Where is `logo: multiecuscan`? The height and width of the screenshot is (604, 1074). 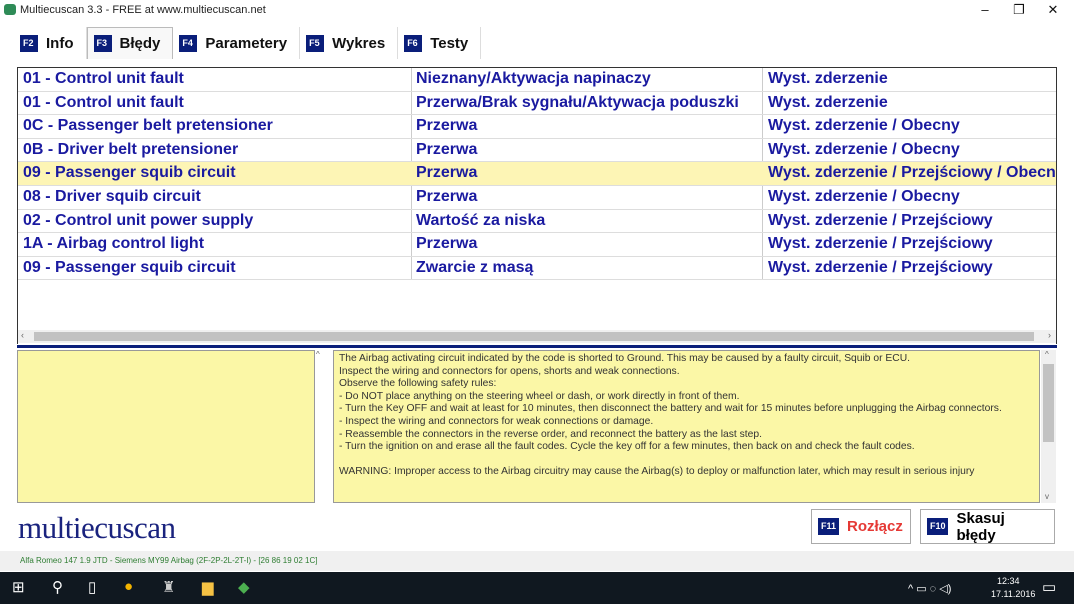 logo: multiecuscan is located at coordinates (97, 527).